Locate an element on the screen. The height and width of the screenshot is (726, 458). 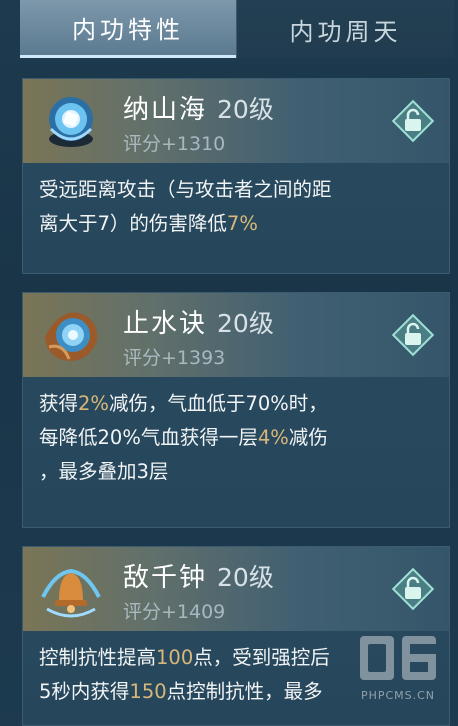
description-text: 获得 is located at coordinates (59, 403).